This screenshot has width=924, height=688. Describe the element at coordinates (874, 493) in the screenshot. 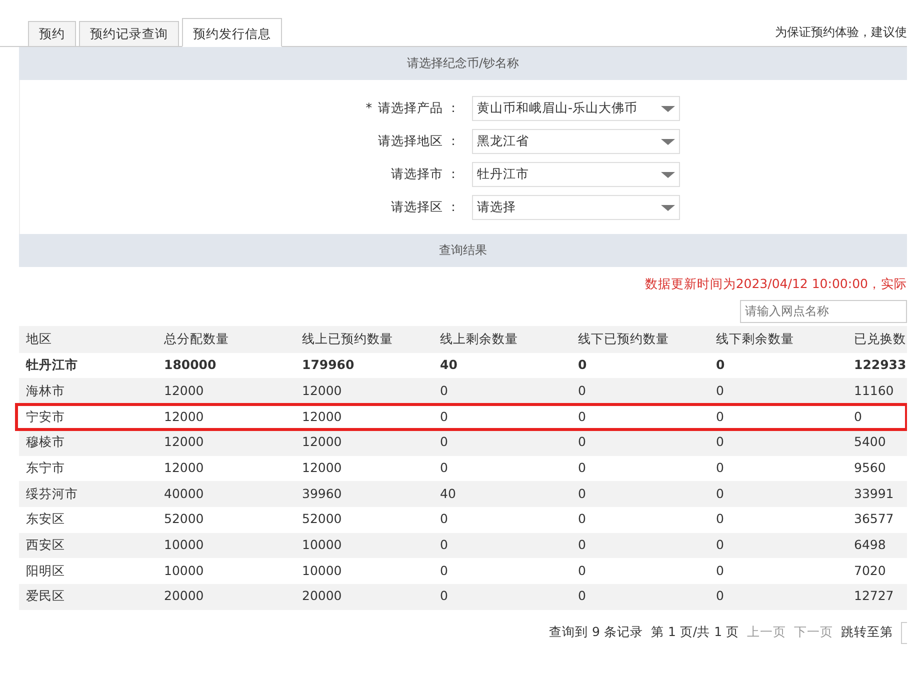

I see `table-cell-text: 33991` at that location.